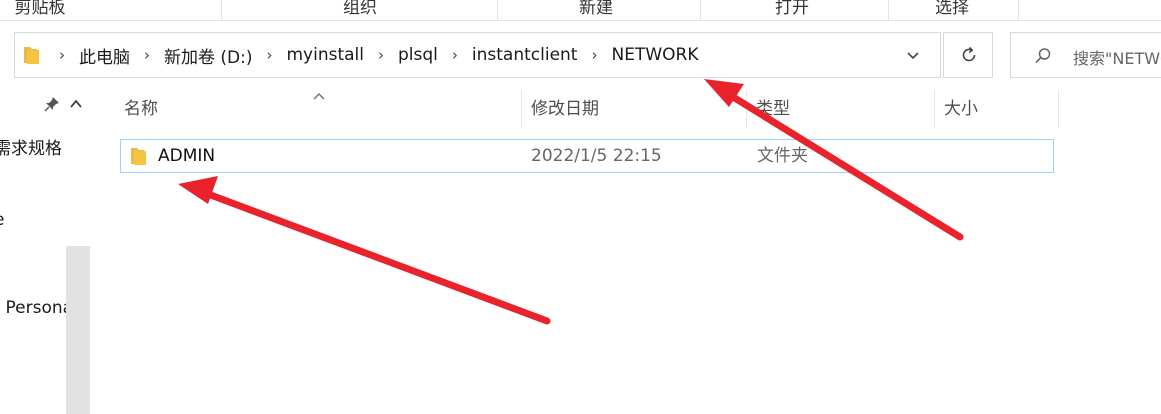 This screenshot has width=1161, height=414. I want to click on breadcrumb-drive-d: 新加卷 (D:), so click(208, 55).